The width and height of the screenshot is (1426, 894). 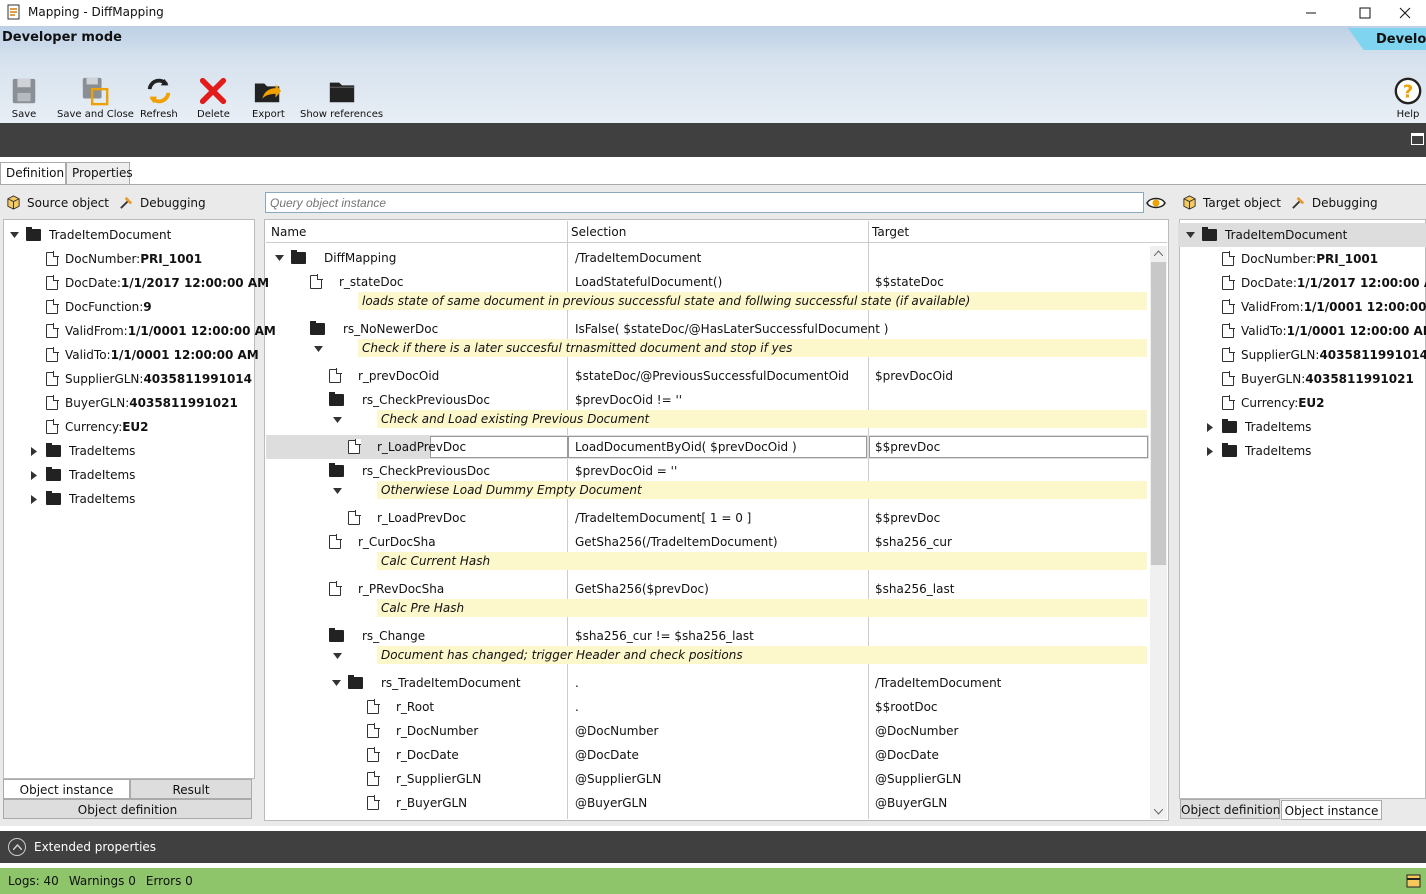 I want to click on grid-scrollbar, so click(x=1158, y=532).